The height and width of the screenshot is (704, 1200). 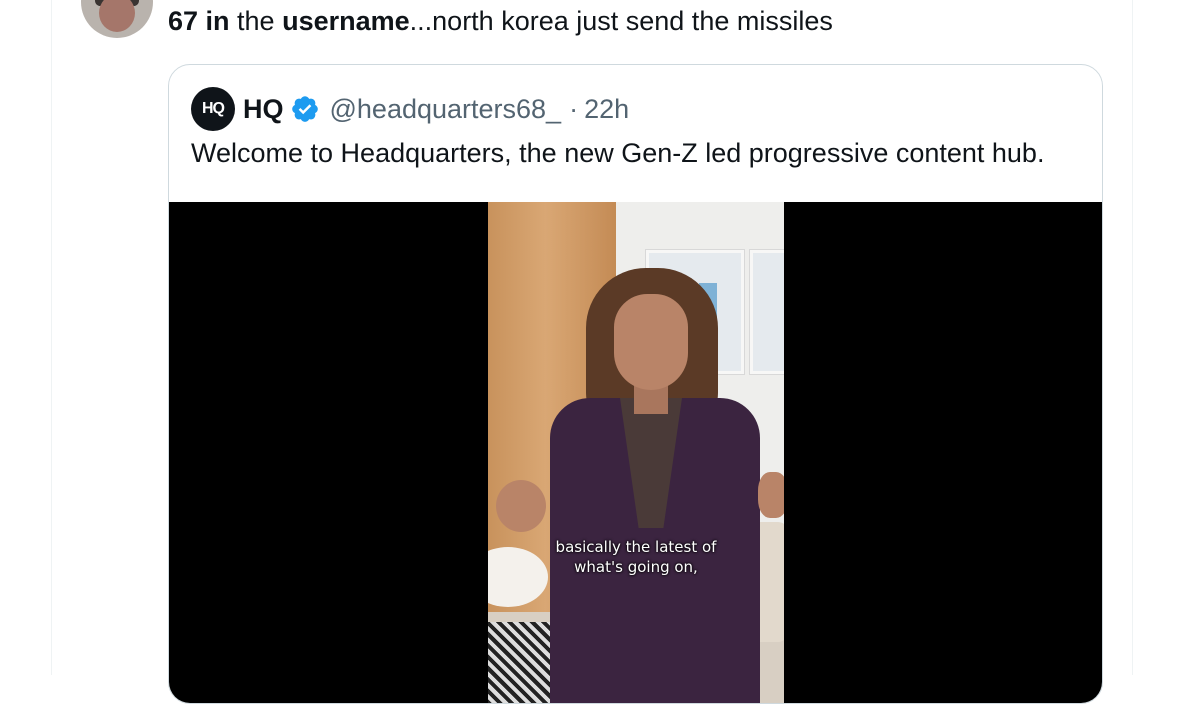 What do you see at coordinates (636, 567) in the screenshot?
I see `video-caption-line-2: what's going on,` at bounding box center [636, 567].